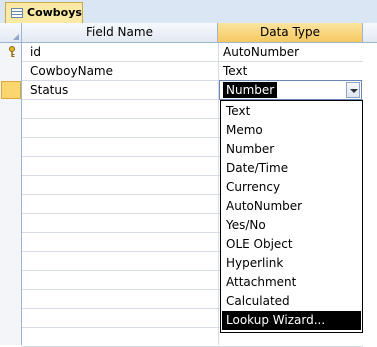  I want to click on option-currency: Currency, so click(291, 187).